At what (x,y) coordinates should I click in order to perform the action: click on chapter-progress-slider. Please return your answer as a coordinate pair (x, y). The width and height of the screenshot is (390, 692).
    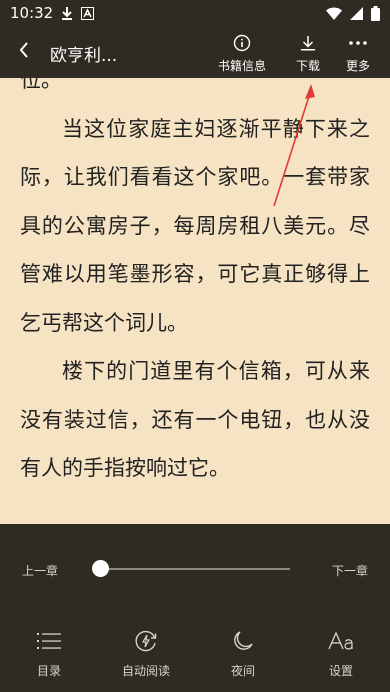
    Looking at the image, I should click on (195, 569).